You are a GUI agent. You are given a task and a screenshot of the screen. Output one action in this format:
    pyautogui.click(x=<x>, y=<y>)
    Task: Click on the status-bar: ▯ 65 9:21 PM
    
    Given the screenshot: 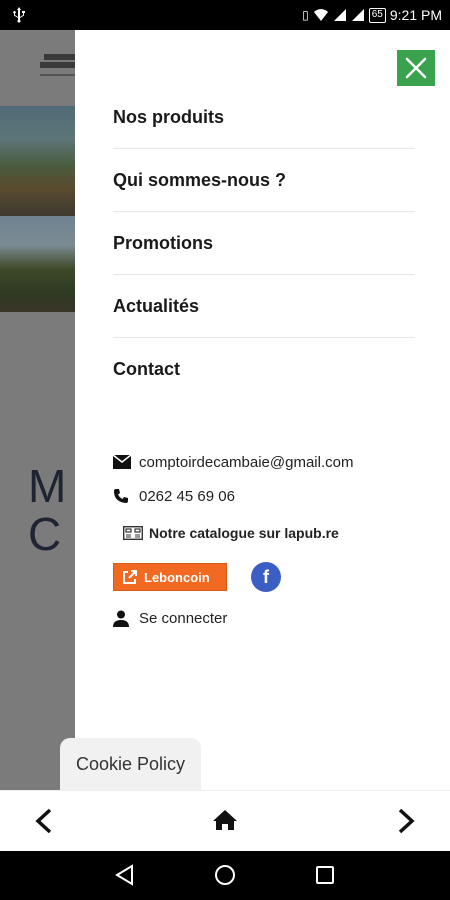 What is the action you would take?
    pyautogui.click(x=225, y=15)
    